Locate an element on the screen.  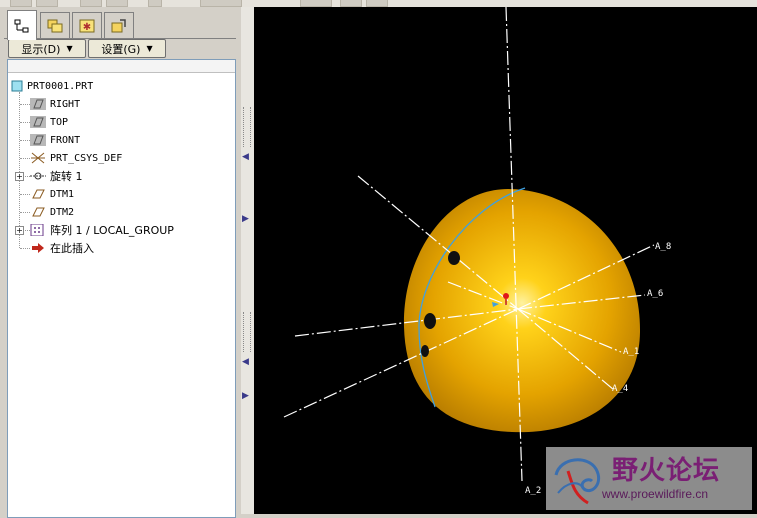
tab-connections is located at coordinates (119, 25).